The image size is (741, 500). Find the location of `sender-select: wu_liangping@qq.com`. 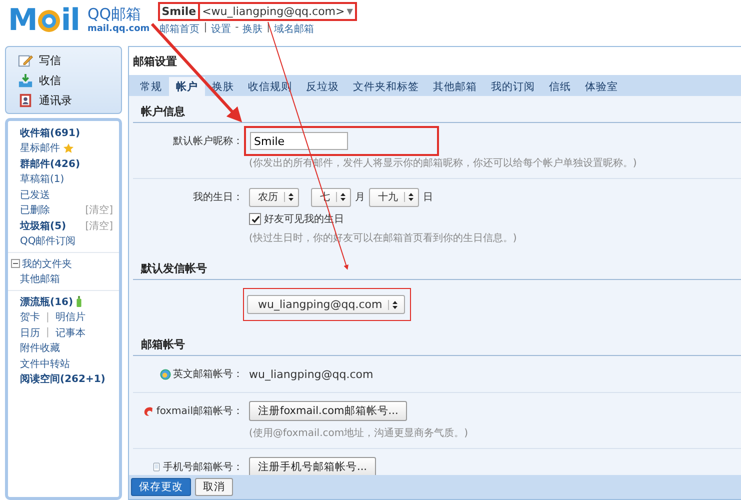

sender-select: wu_liangping@qq.com is located at coordinates (326, 304).